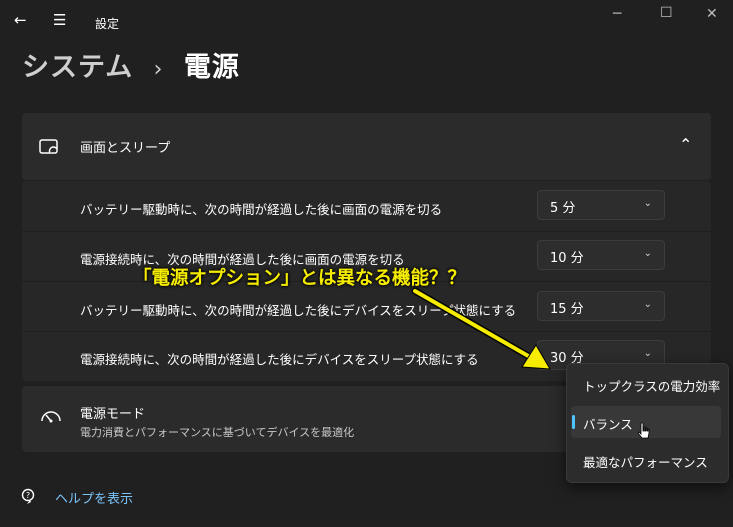 This screenshot has width=733, height=527. I want to click on page-title: 電源, so click(211, 67).